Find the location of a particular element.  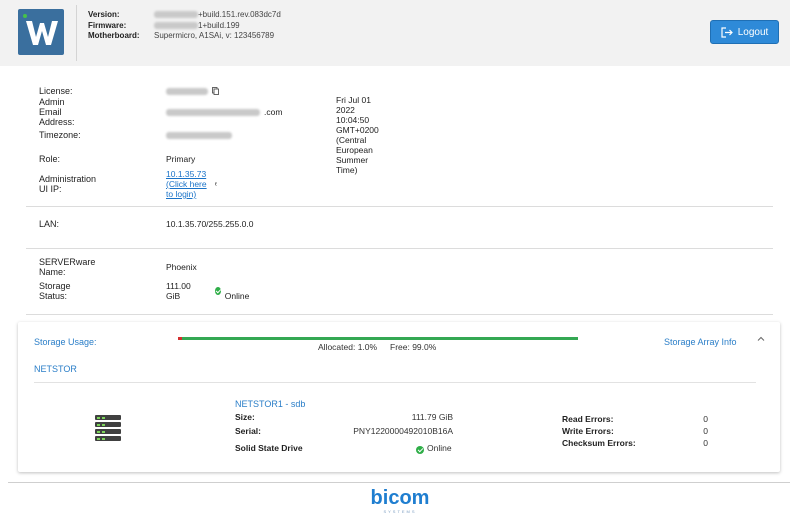

storage-status-value: 111.00 GiB Online is located at coordinates (207, 291).